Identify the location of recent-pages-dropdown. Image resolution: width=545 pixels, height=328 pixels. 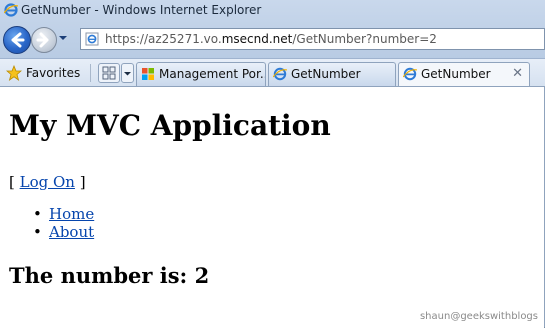
(63, 38).